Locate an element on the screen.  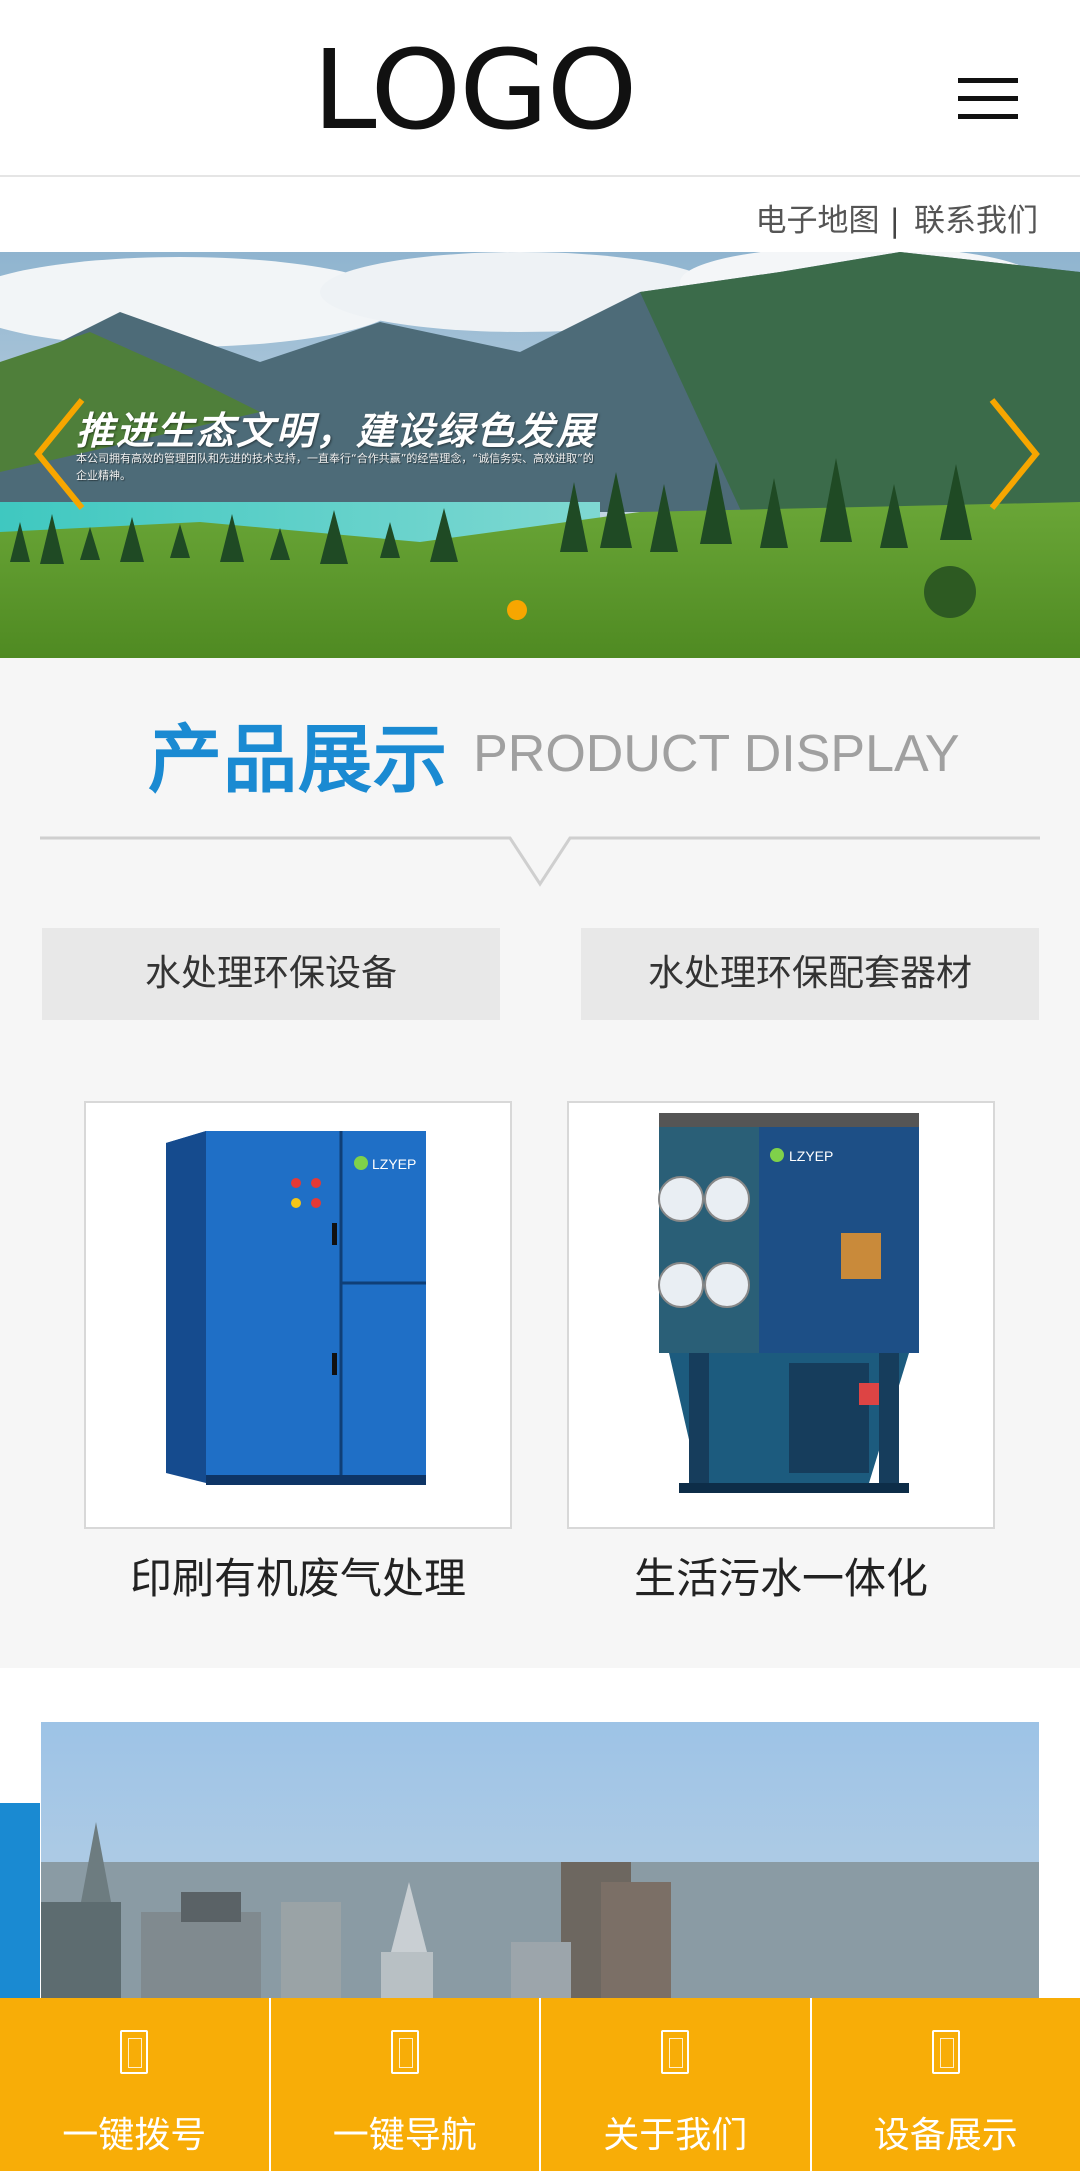
accent-bar is located at coordinates (20, 1903).